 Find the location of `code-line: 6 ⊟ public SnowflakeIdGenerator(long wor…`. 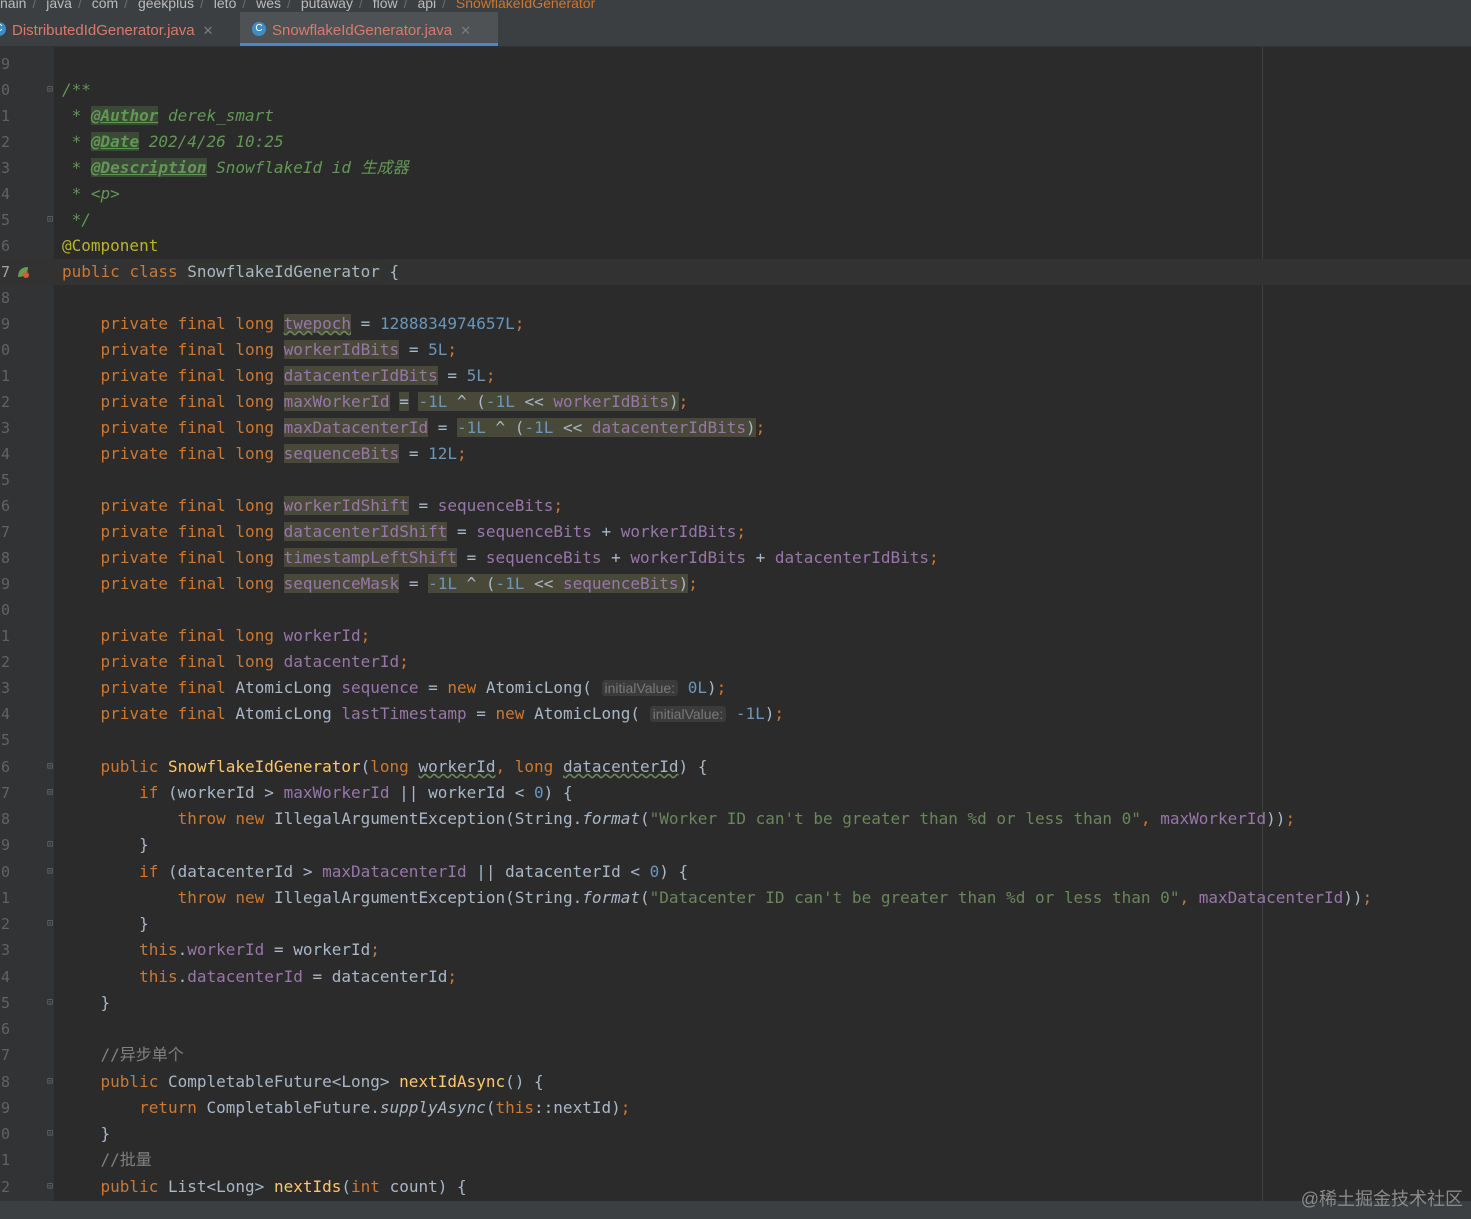

code-line: 6 ⊟ public SnowflakeIdGenerator(long wor… is located at coordinates (735, 767).